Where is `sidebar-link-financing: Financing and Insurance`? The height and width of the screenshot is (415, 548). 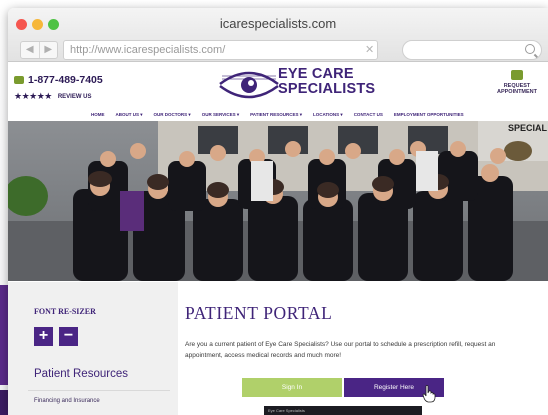 sidebar-link-financing: Financing and Insurance is located at coordinates (67, 401).